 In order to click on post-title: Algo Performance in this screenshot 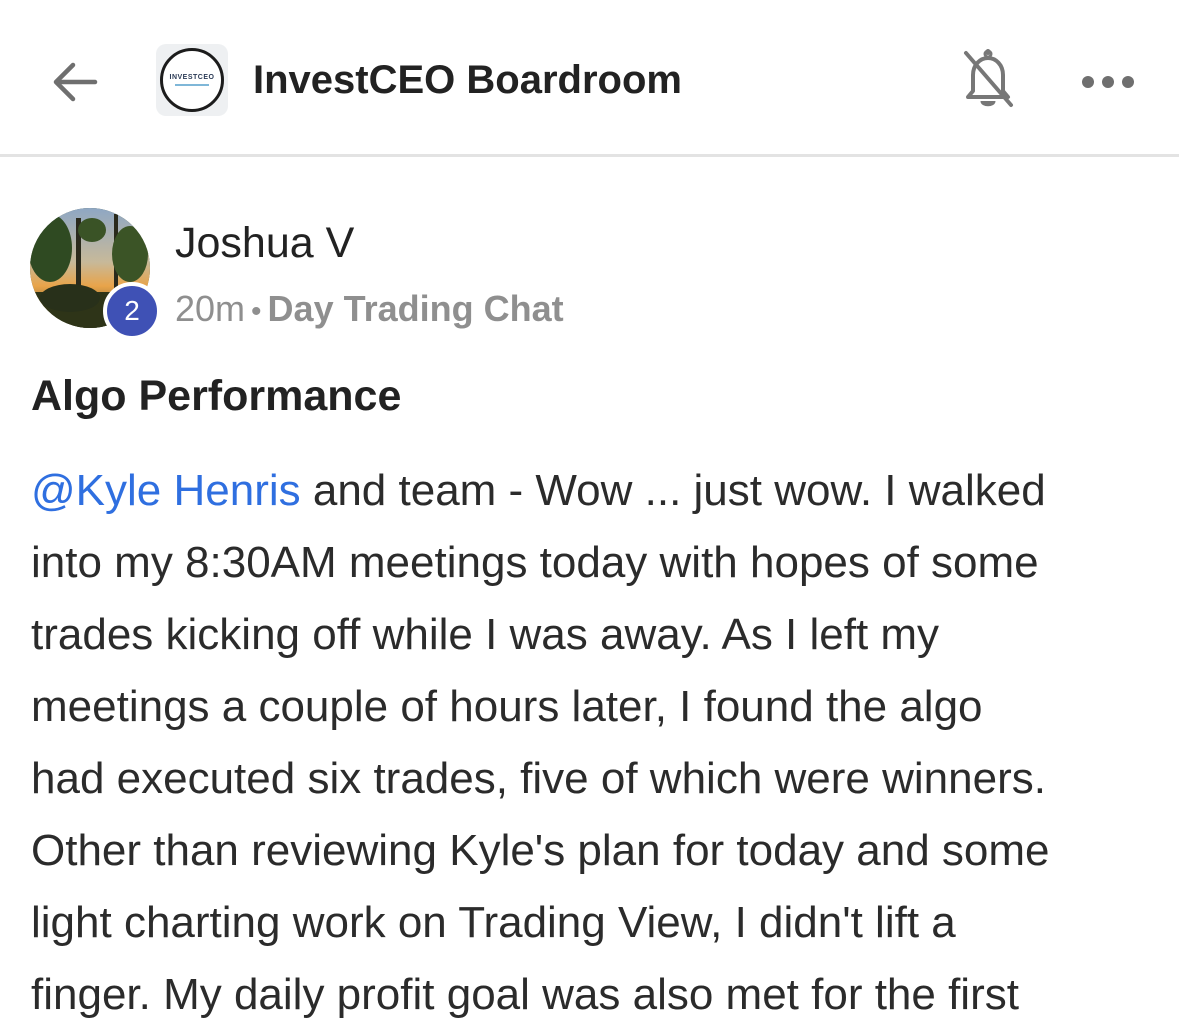, I will do `click(216, 396)`.